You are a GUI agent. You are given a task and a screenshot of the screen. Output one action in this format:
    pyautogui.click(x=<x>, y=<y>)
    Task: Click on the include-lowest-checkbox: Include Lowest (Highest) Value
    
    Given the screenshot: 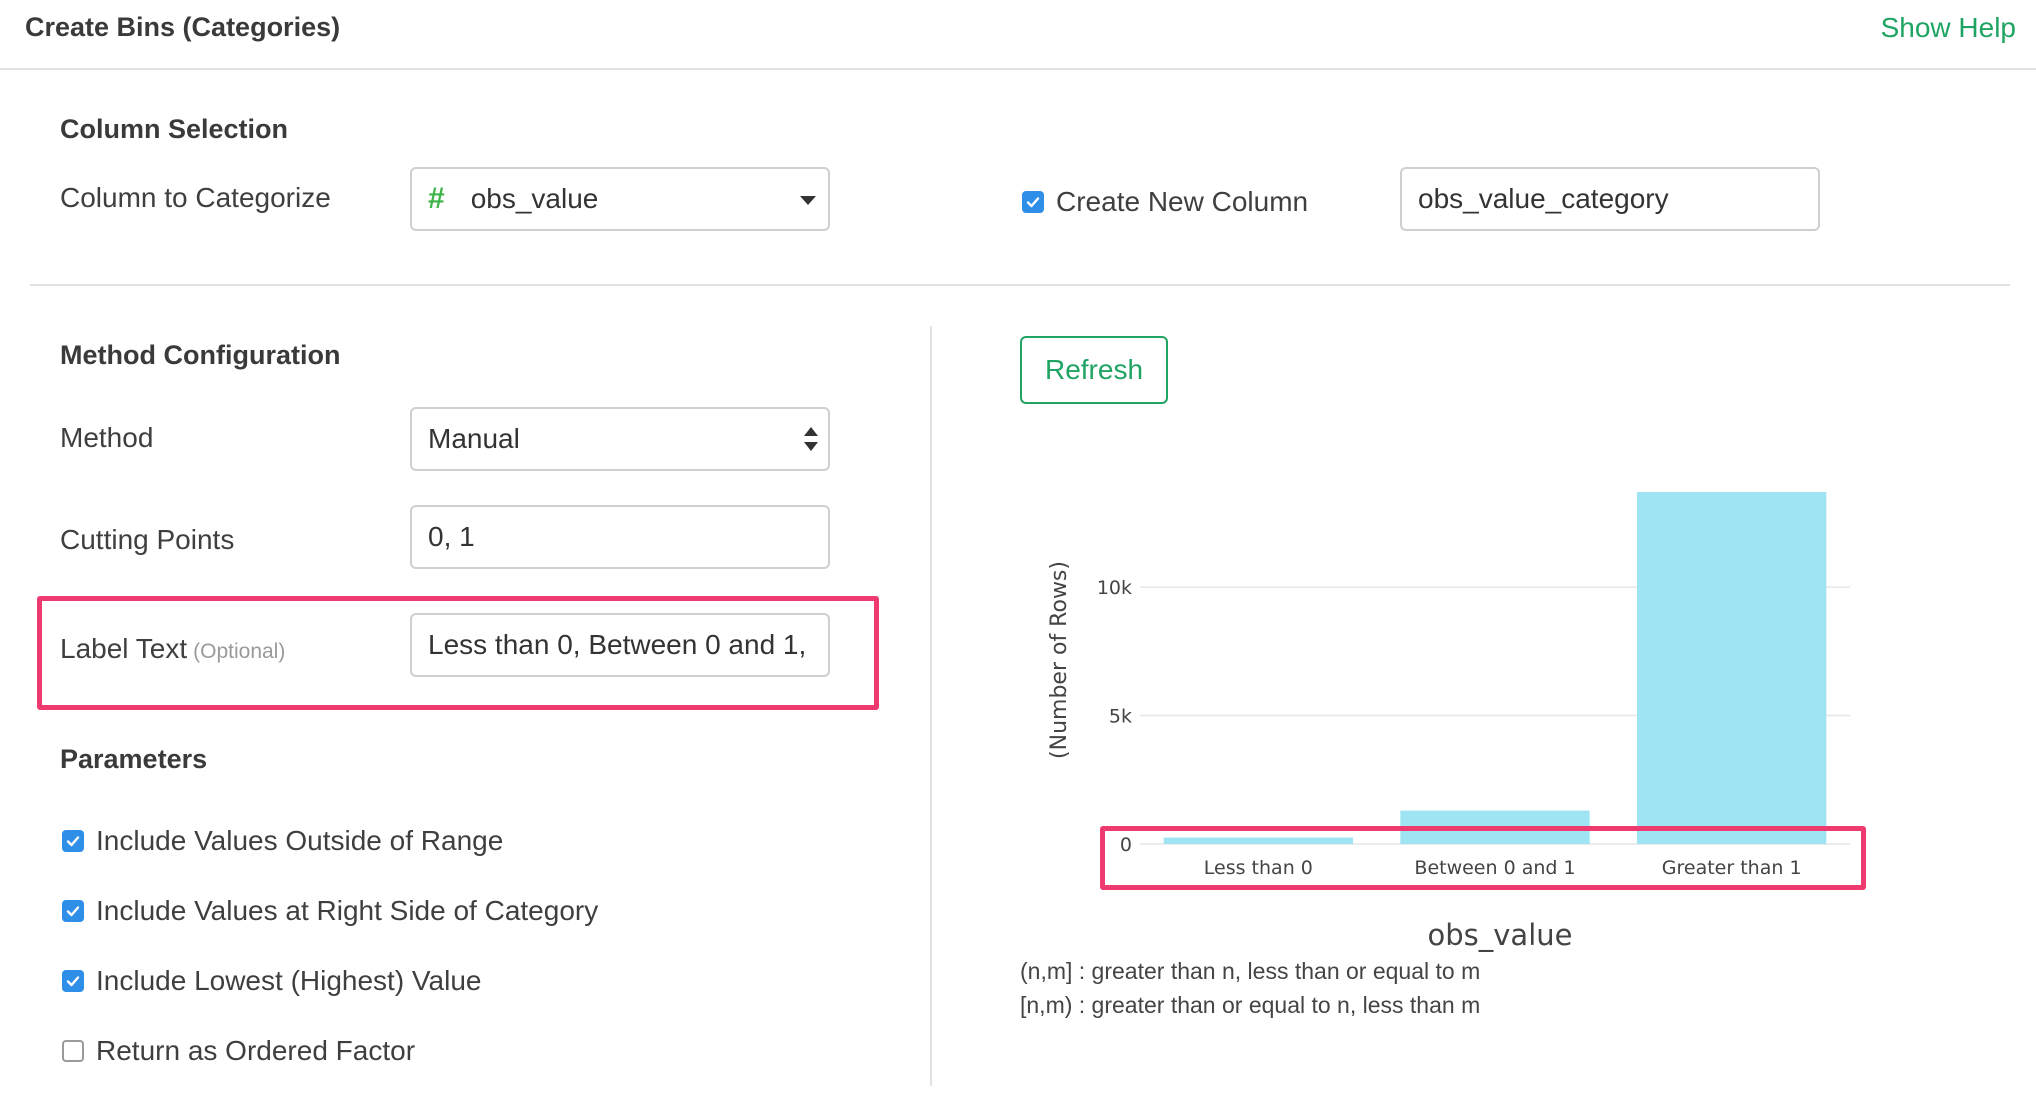 What is the action you would take?
    pyautogui.click(x=271, y=981)
    